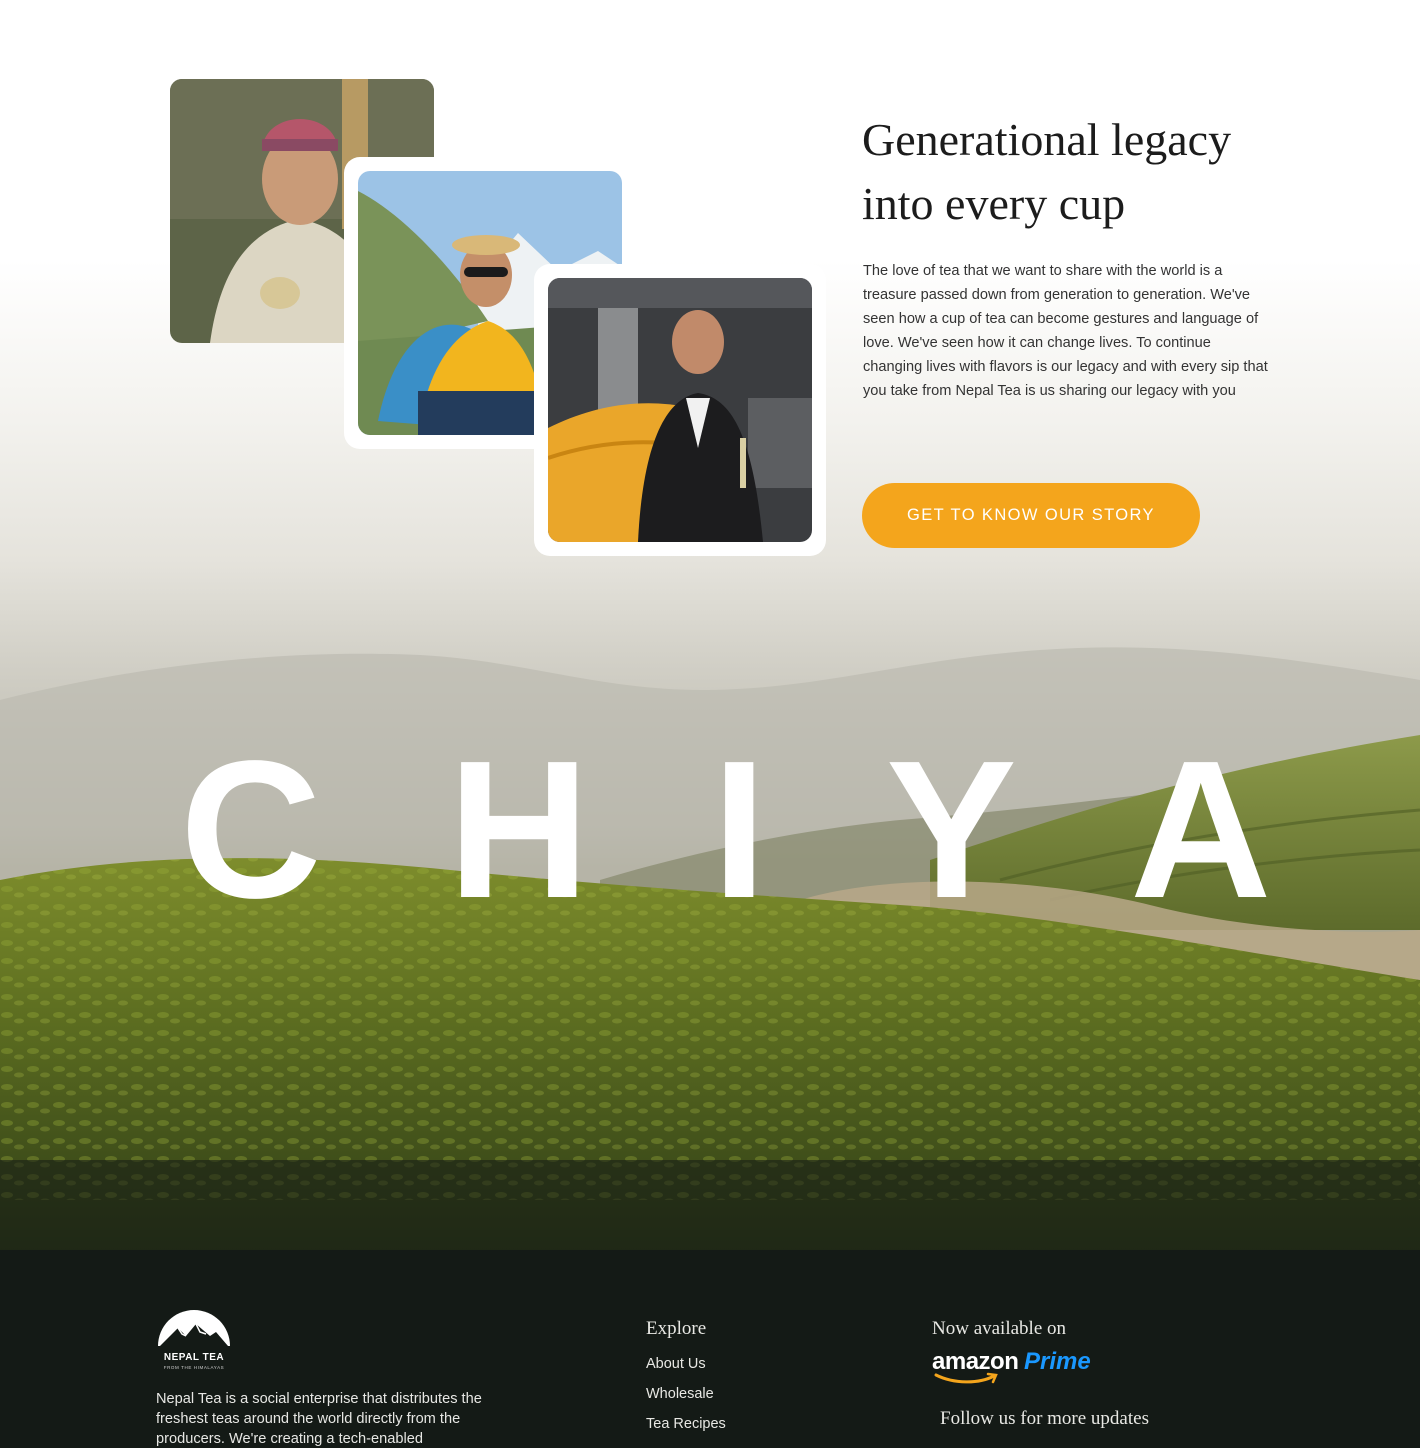 Image resolution: width=1420 pixels, height=1448 pixels. I want to click on available-on-heading: Now available on, so click(999, 1328).